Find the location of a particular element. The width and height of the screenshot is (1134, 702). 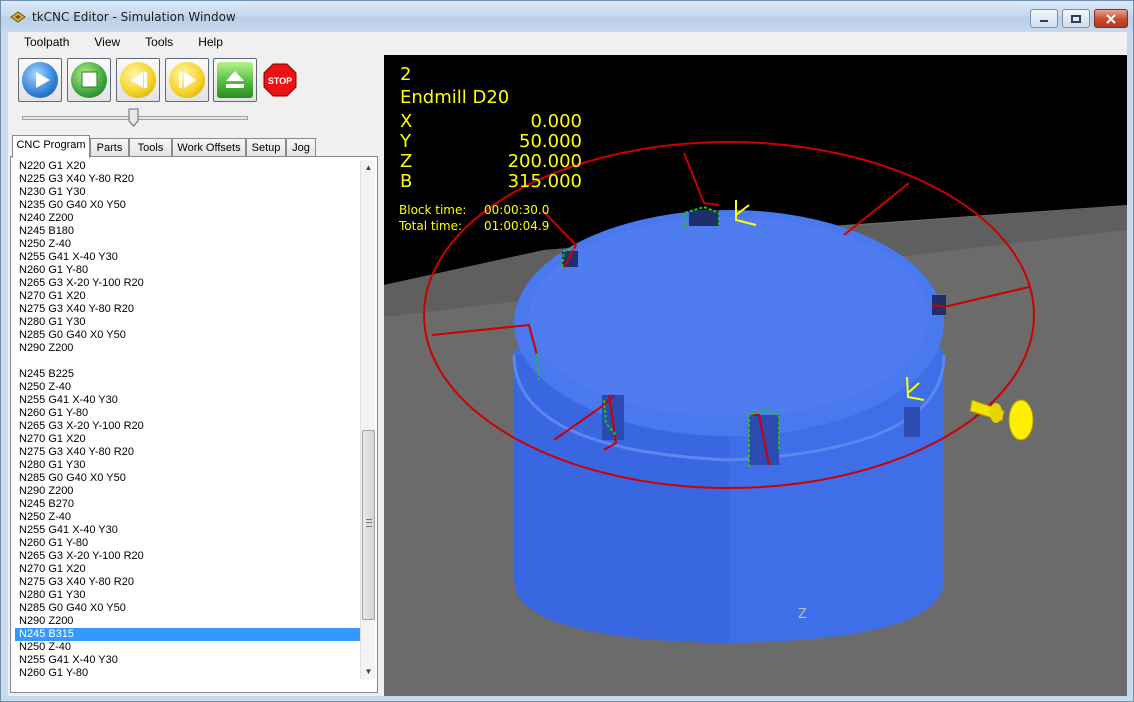

app-icon is located at coordinates (18, 17).